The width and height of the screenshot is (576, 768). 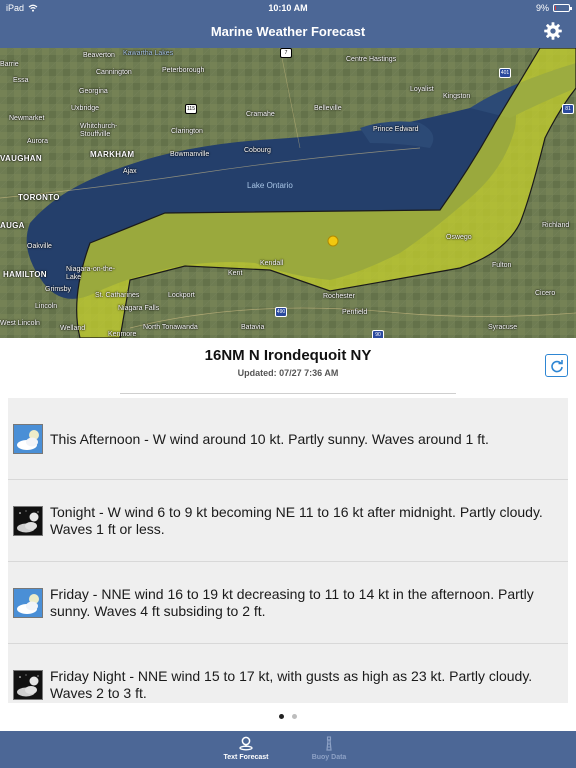 I want to click on map-label: Kawartha Lakes, so click(x=148, y=53).